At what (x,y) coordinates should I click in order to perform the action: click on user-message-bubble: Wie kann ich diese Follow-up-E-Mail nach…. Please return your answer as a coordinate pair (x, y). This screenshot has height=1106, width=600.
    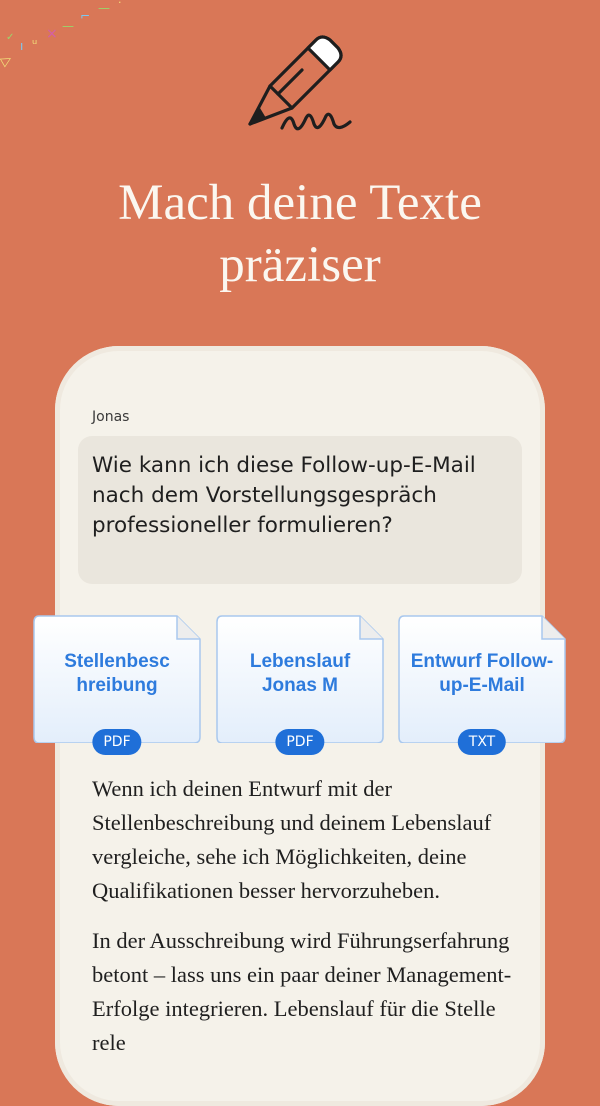
    Looking at the image, I should click on (300, 510).